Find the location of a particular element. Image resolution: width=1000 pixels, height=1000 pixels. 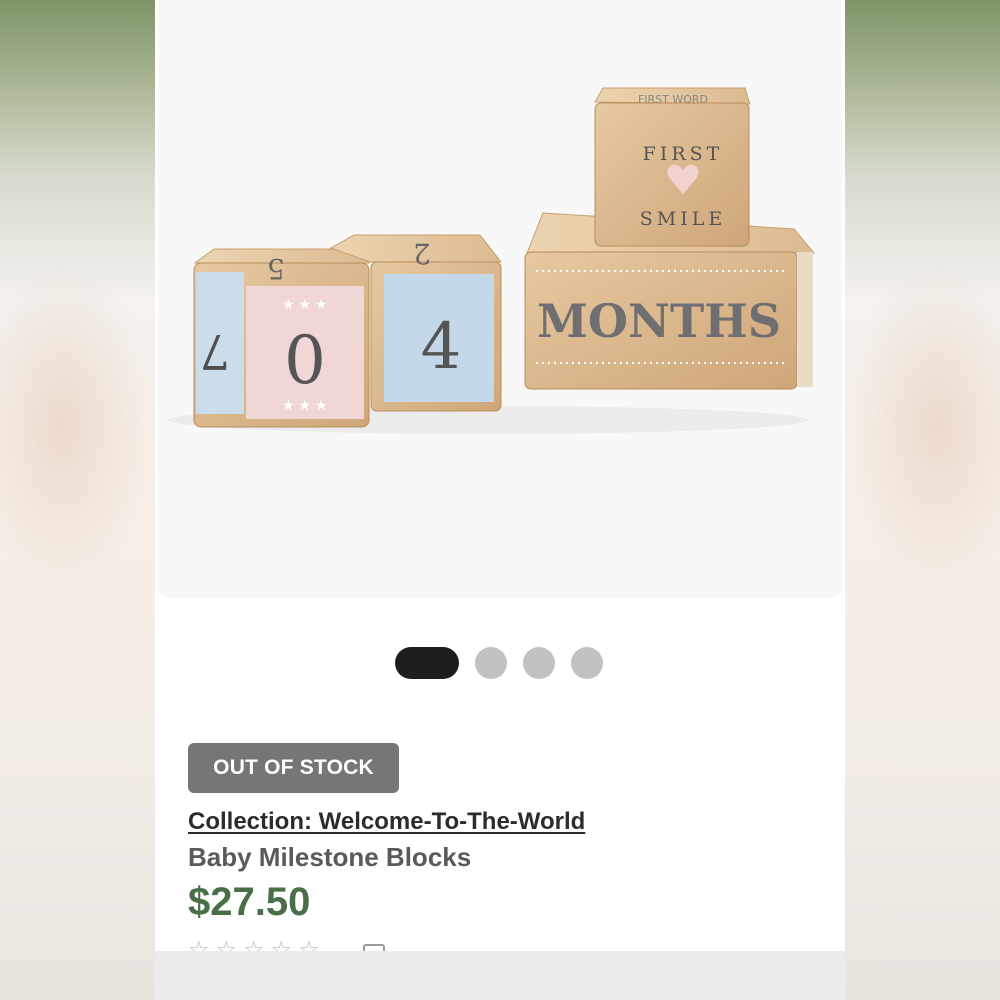

background-glow-right is located at coordinates (922, 425).